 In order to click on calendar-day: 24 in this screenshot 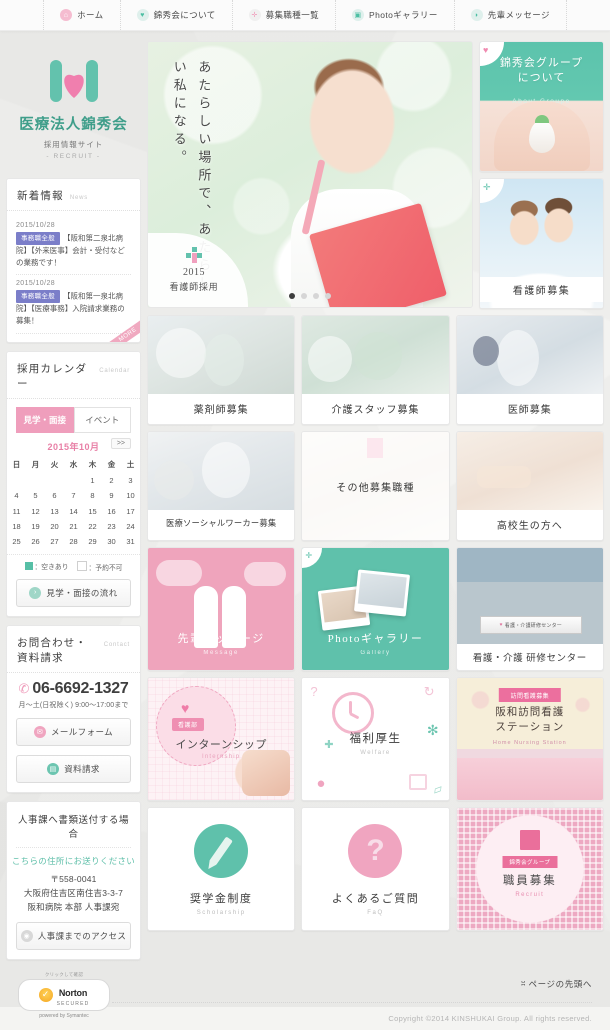, I will do `click(130, 526)`.